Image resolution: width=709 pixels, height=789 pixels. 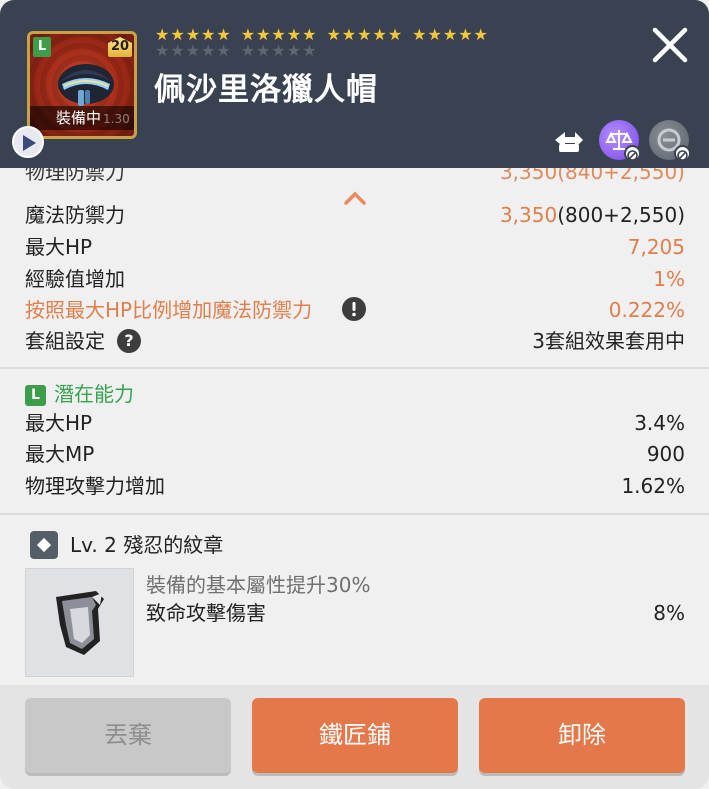 What do you see at coordinates (355, 423) in the screenshot?
I see `potential-row: 最大HP 3.4%` at bounding box center [355, 423].